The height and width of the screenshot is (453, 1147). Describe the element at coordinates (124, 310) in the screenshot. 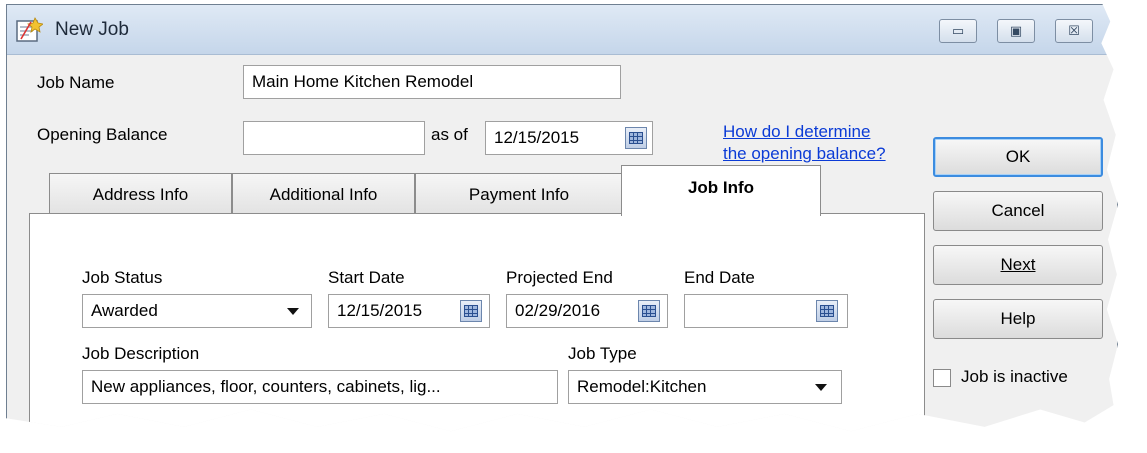

I see `job-status-value: Awarded` at that location.